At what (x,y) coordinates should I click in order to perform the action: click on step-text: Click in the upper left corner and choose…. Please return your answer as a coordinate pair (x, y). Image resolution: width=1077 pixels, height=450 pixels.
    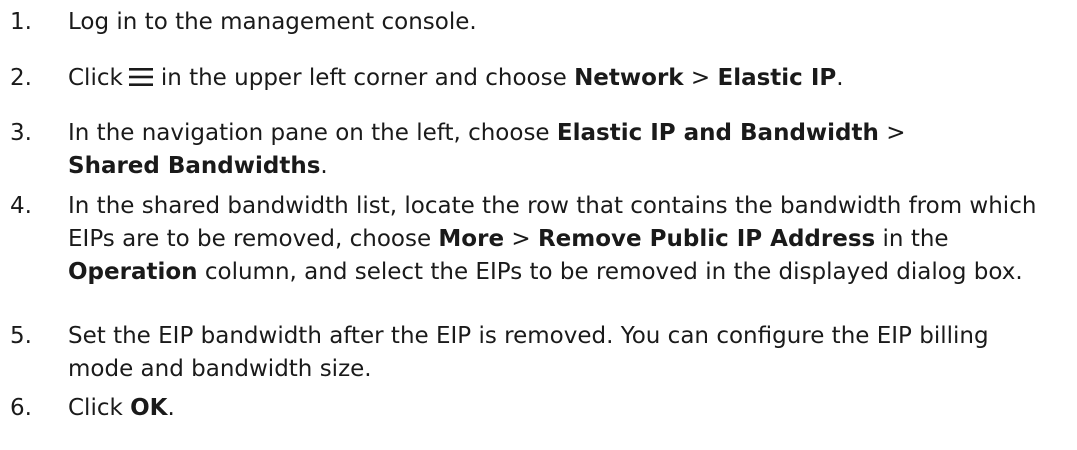
    Looking at the image, I should click on (456, 78).